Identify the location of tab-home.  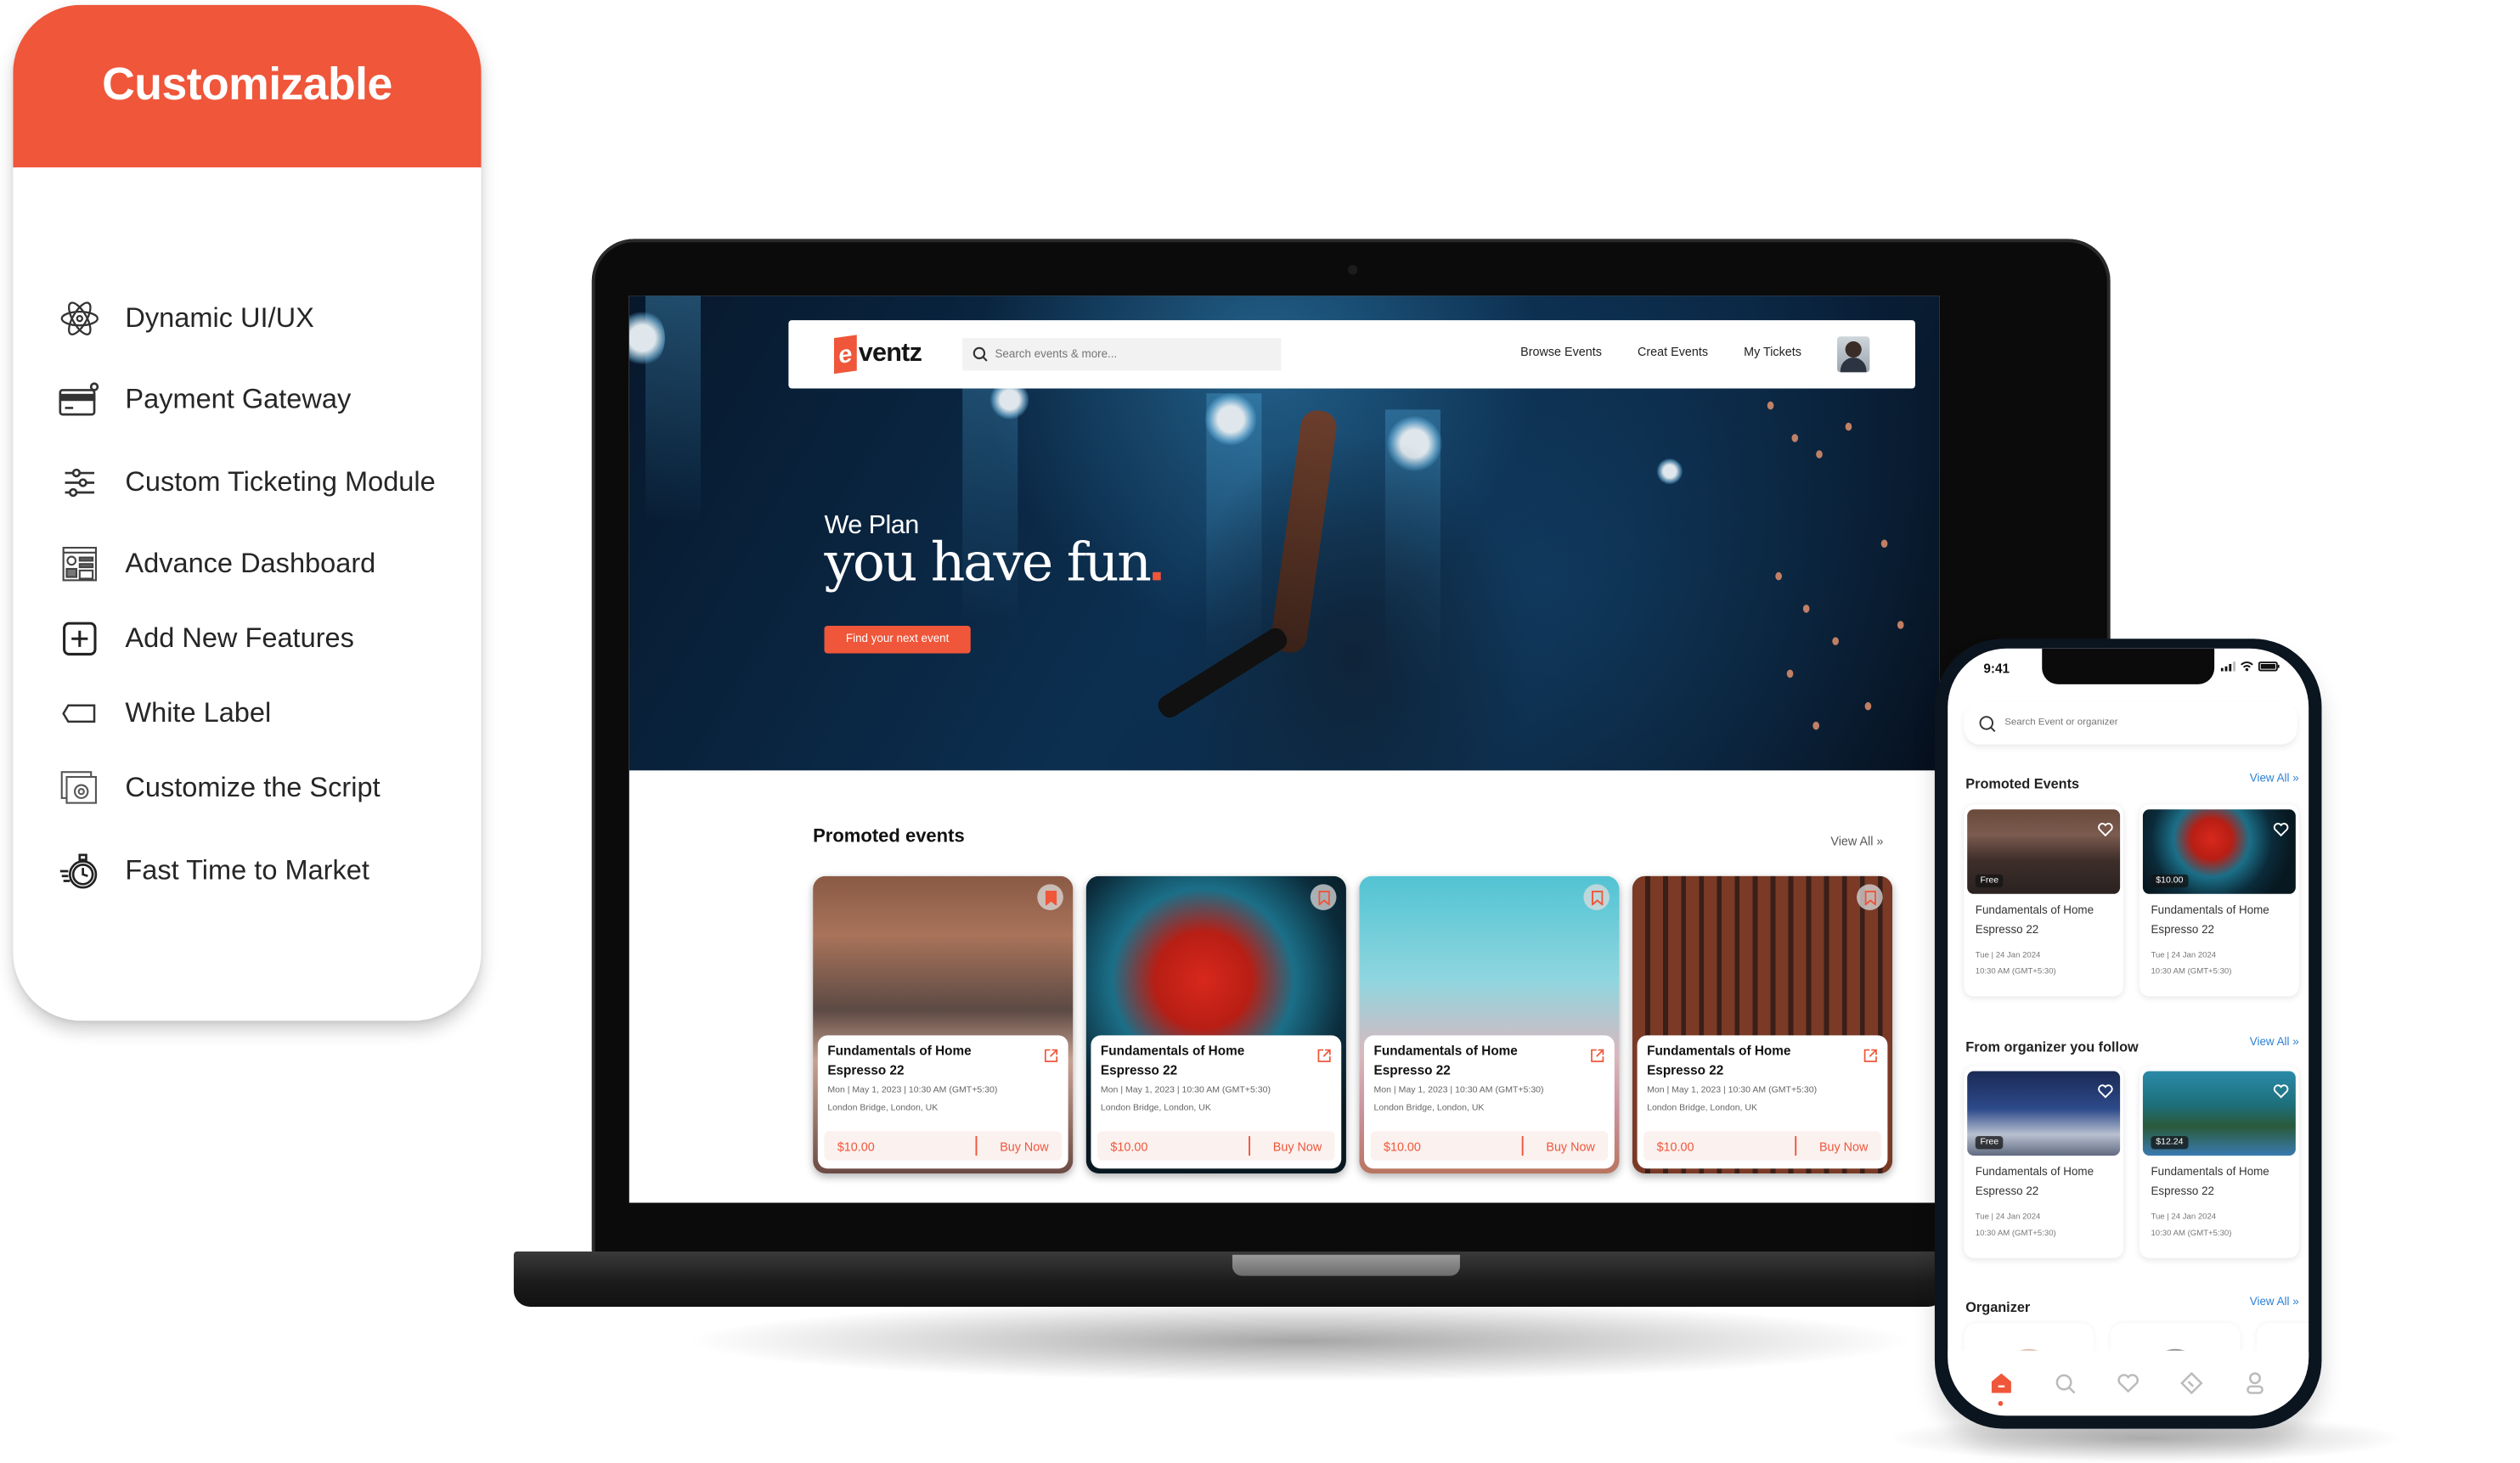
(2002, 1388).